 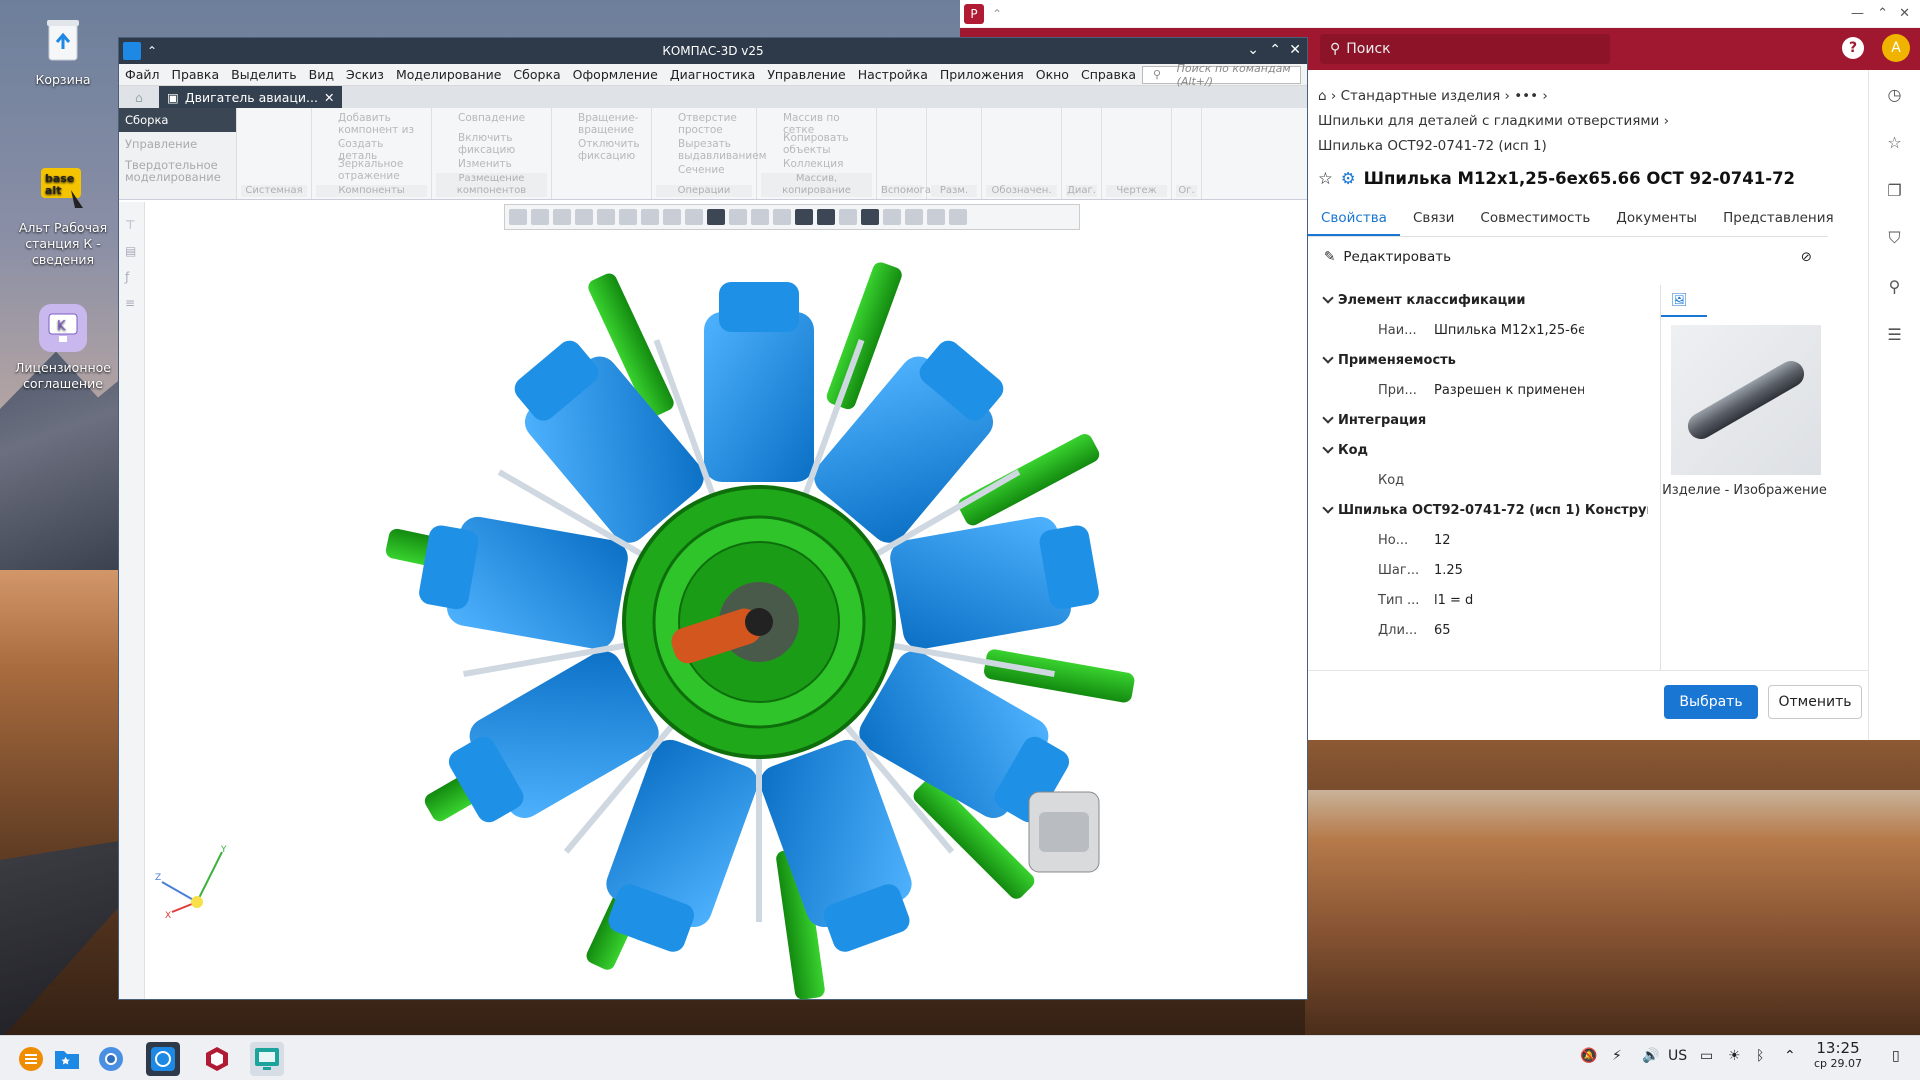 What do you see at coordinates (1790, 1056) in the screenshot?
I see `tray-expand-icon: ⌃` at bounding box center [1790, 1056].